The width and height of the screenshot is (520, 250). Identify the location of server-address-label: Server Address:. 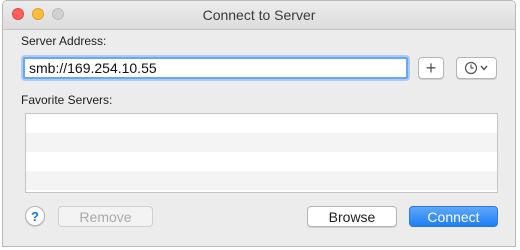
(64, 41).